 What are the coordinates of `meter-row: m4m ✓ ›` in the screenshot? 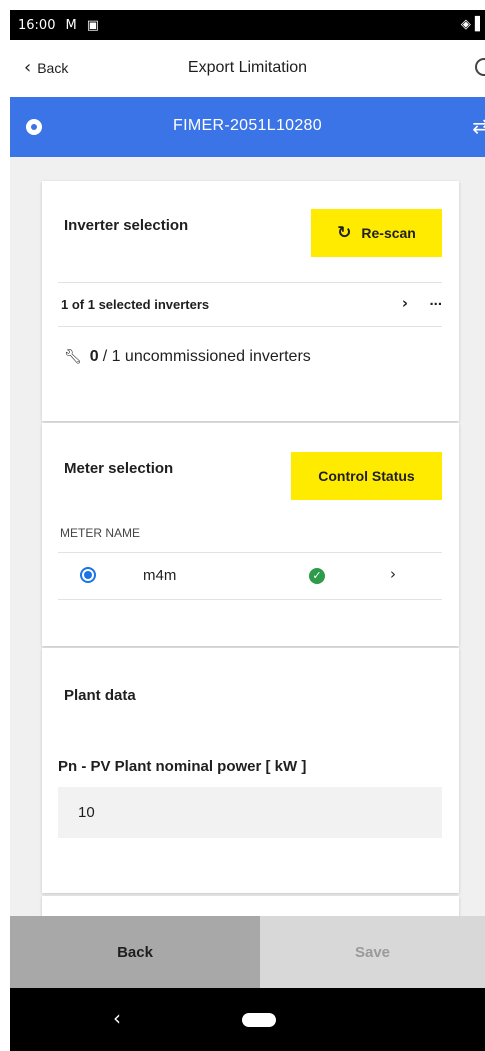 It's located at (250, 576).